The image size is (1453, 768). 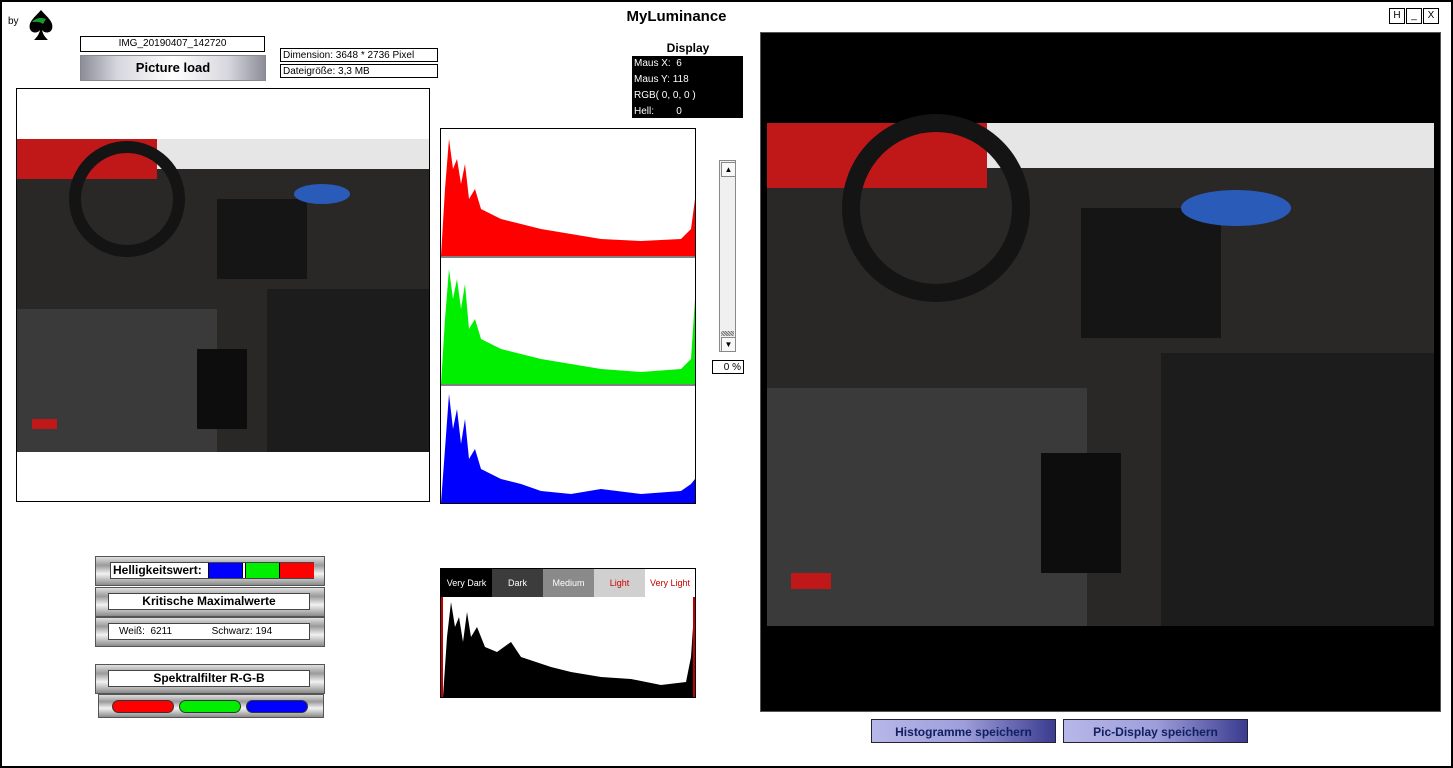 I want to click on spectral-filter-bar, so click(x=211, y=706).